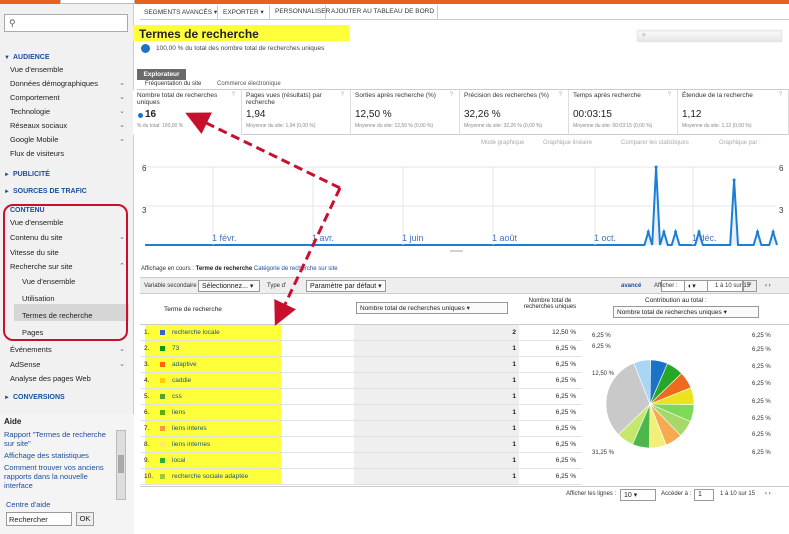 The width and height of the screenshot is (789, 534). What do you see at coordinates (382, 11) in the screenshot?
I see `add-dashboard-button: AJOUTER AU TABLEAU DE BORD` at bounding box center [382, 11].